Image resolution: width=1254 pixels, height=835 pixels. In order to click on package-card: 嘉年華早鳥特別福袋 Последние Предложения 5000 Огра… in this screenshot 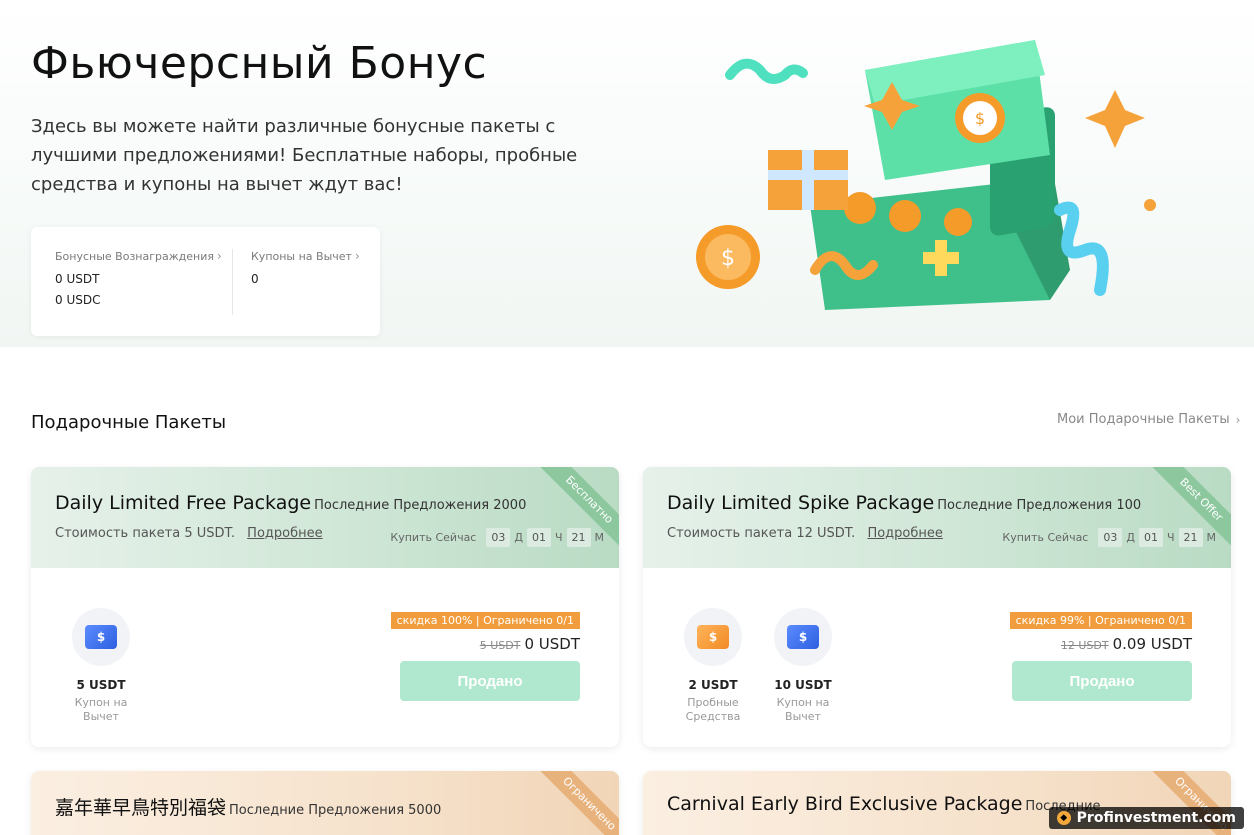, I will do `click(325, 803)`.